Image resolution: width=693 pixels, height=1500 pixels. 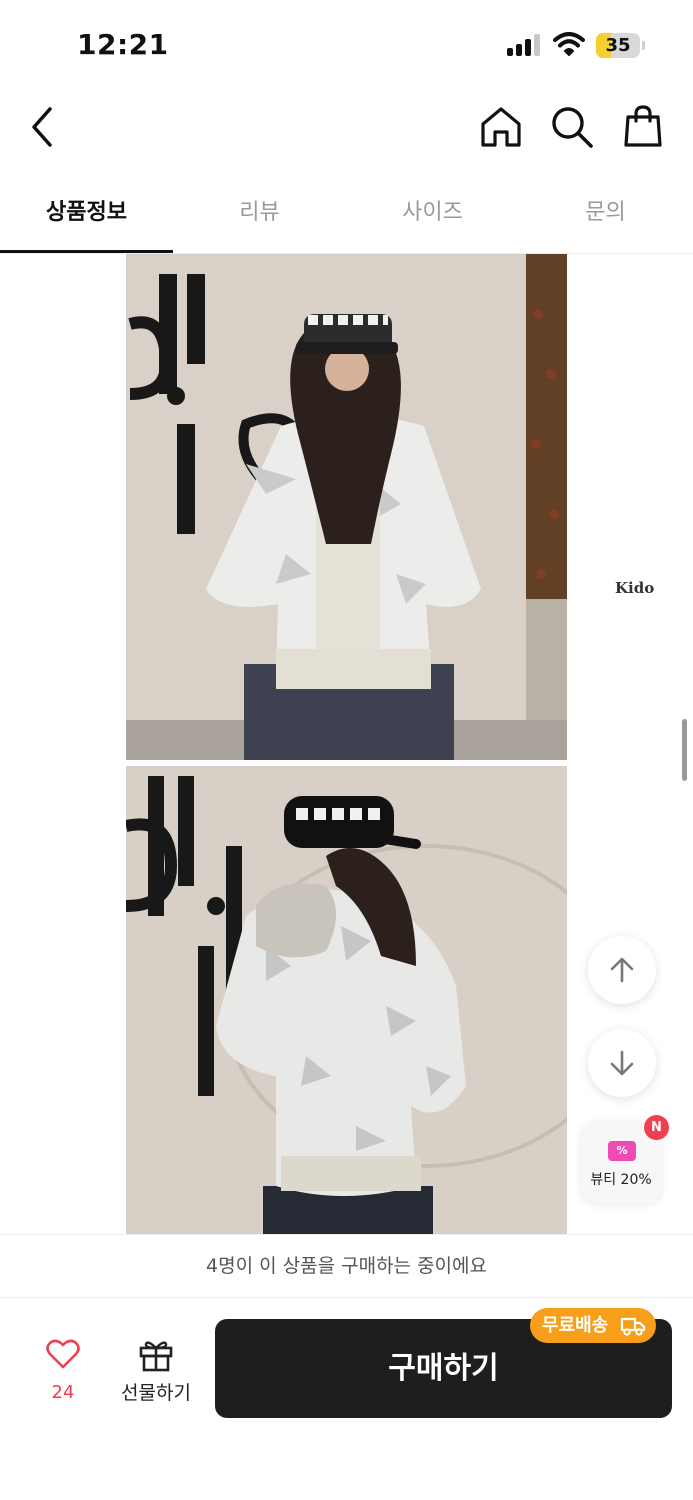 What do you see at coordinates (656, 1127) in the screenshot?
I see `new-badge: N` at bounding box center [656, 1127].